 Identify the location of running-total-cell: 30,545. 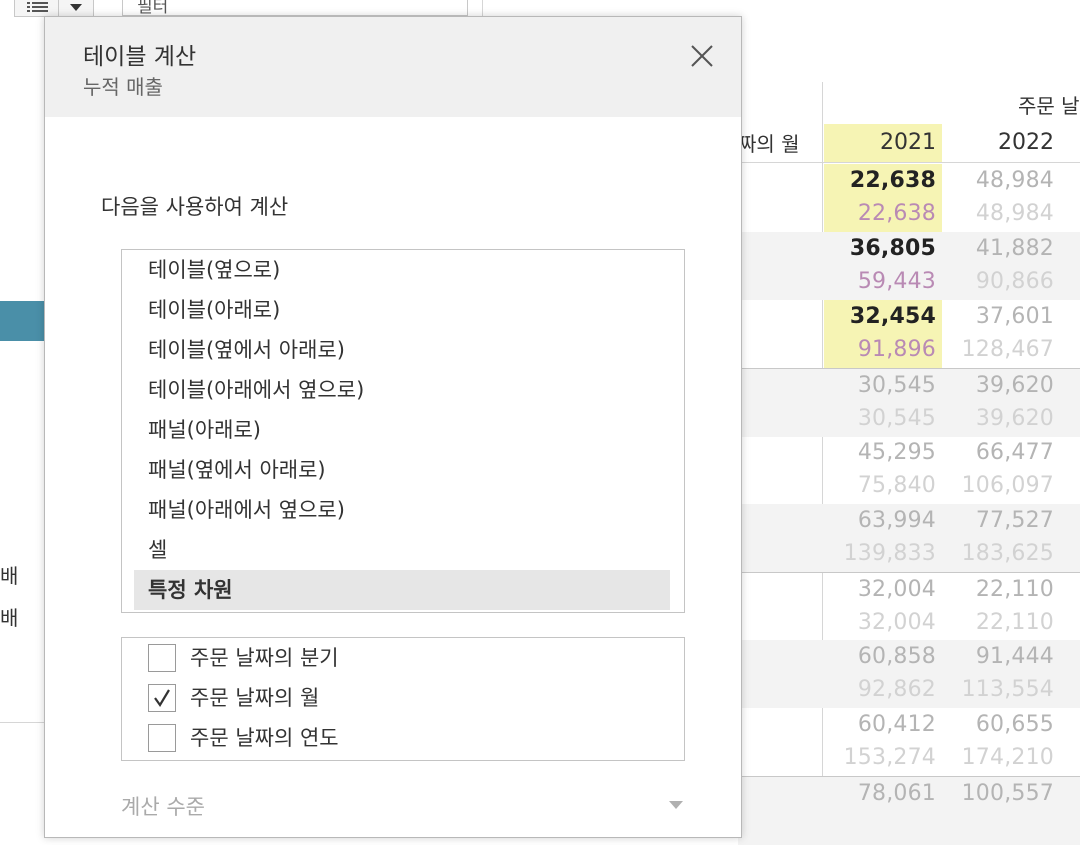
(880, 418).